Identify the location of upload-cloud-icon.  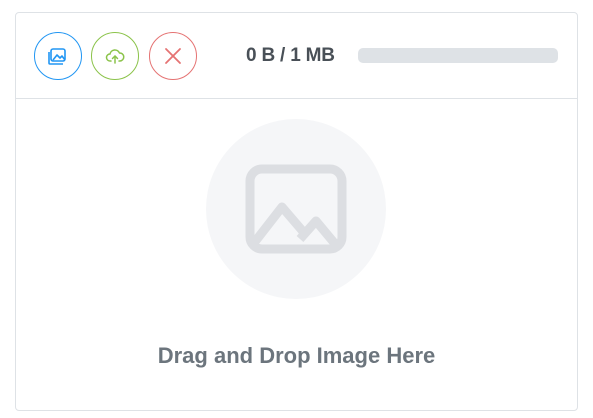
(115, 56).